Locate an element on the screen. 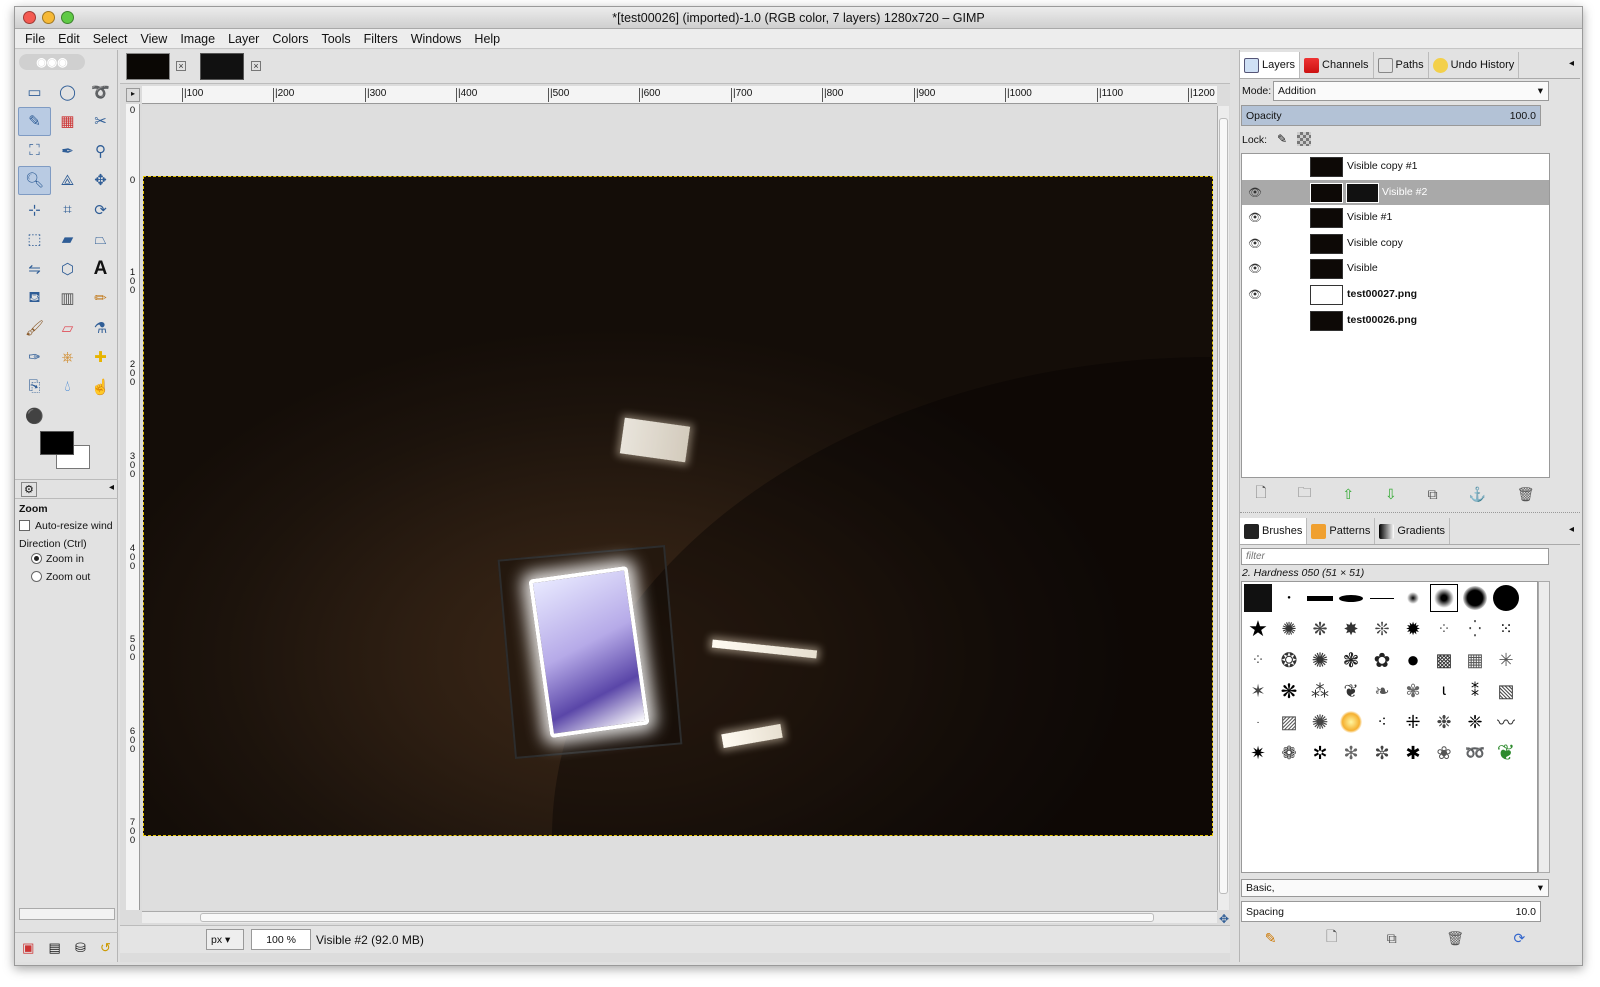 This screenshot has height=987, width=1600. bucket-fill-icon: ⛾ is located at coordinates (34, 299).